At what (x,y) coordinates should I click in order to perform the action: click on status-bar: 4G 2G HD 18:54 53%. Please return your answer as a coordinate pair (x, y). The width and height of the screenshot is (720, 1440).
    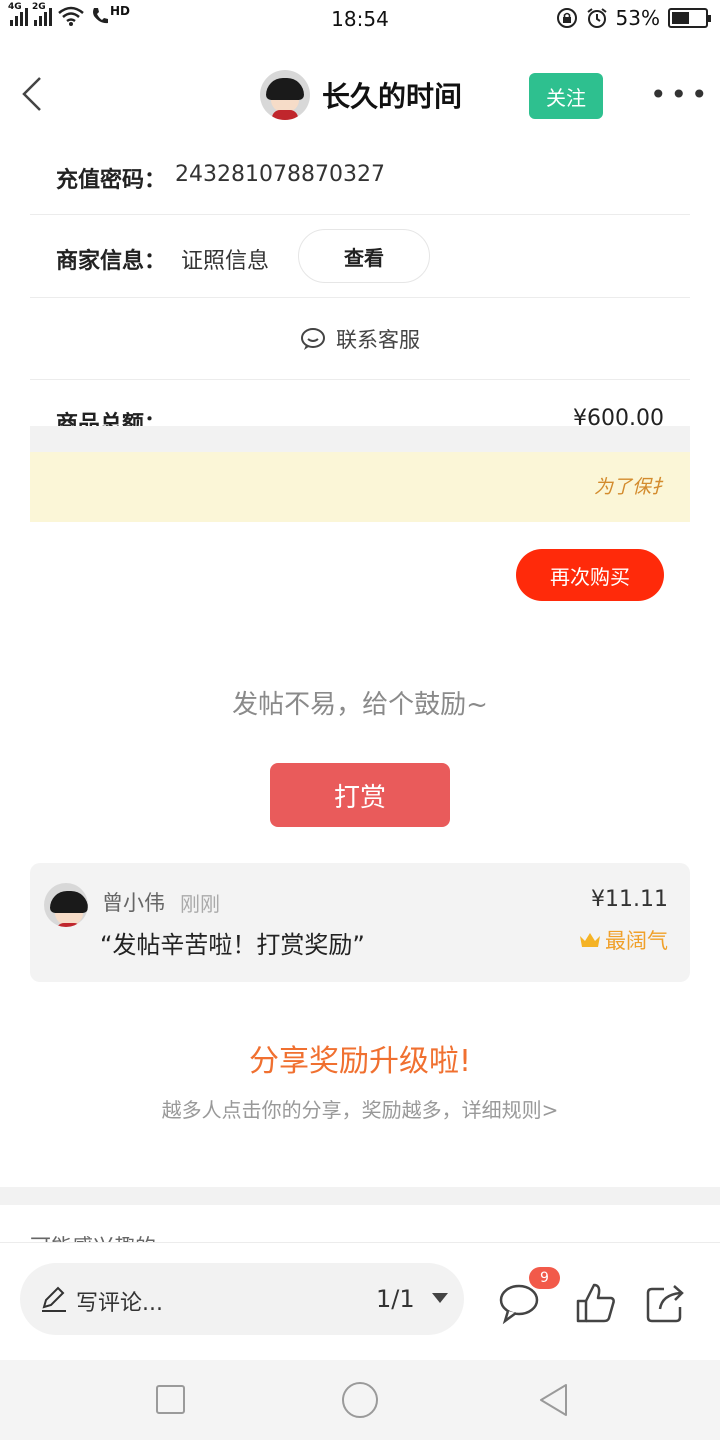
    Looking at the image, I should click on (360, 20).